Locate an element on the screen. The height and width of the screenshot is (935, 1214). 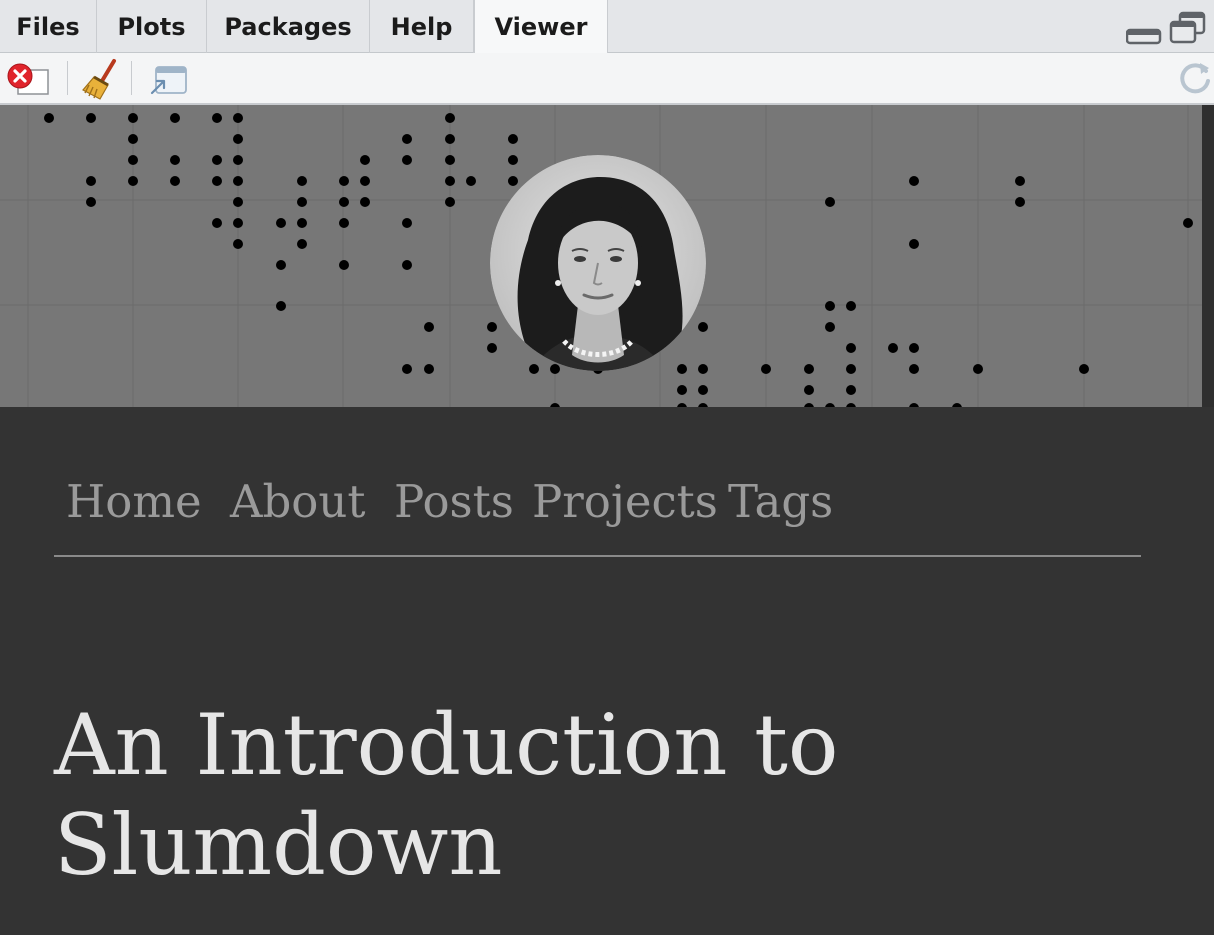
maximize-pane-icon is located at coordinates (1188, 30).